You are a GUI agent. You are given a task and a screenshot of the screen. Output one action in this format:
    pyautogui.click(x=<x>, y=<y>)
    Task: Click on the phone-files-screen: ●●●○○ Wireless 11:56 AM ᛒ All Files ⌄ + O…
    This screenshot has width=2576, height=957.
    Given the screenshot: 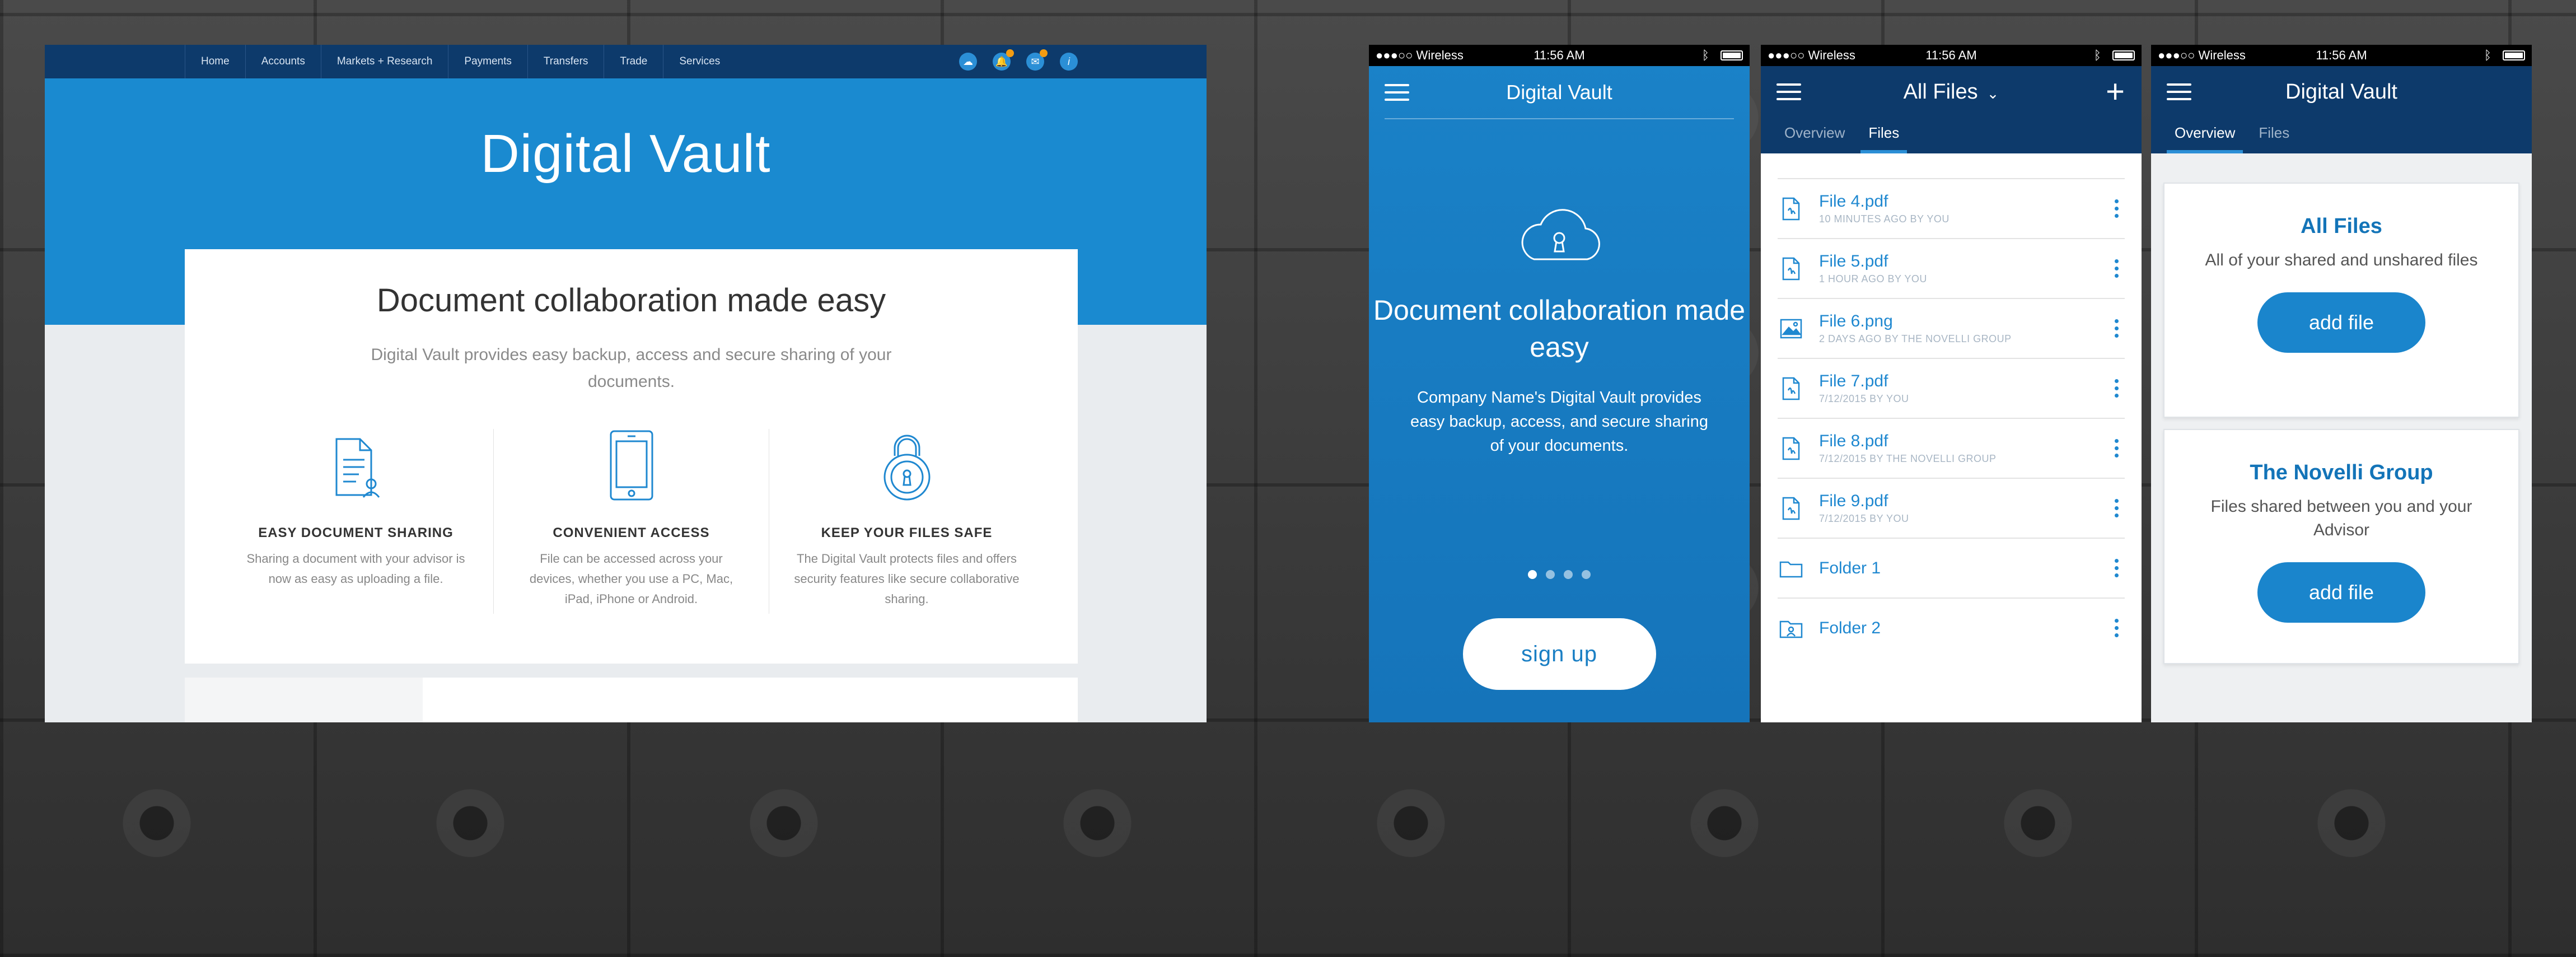 What is the action you would take?
    pyautogui.click(x=1951, y=383)
    